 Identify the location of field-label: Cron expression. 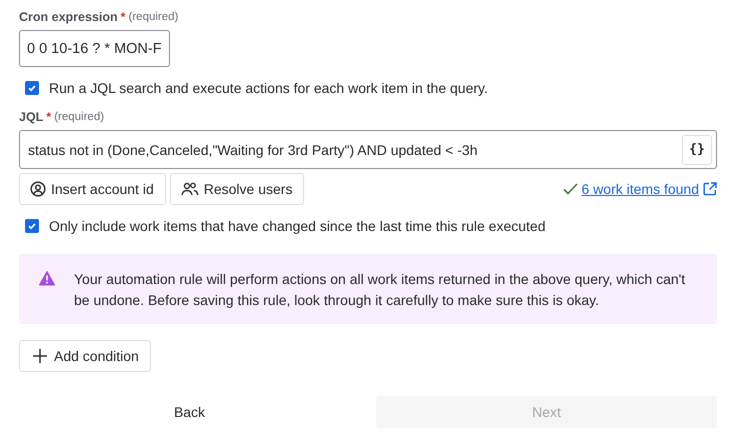
(68, 17).